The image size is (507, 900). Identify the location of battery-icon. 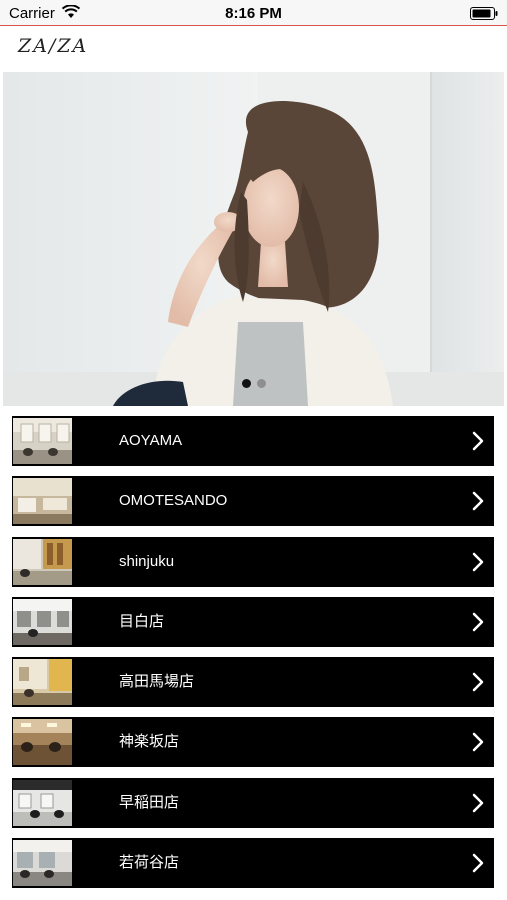
(484, 13).